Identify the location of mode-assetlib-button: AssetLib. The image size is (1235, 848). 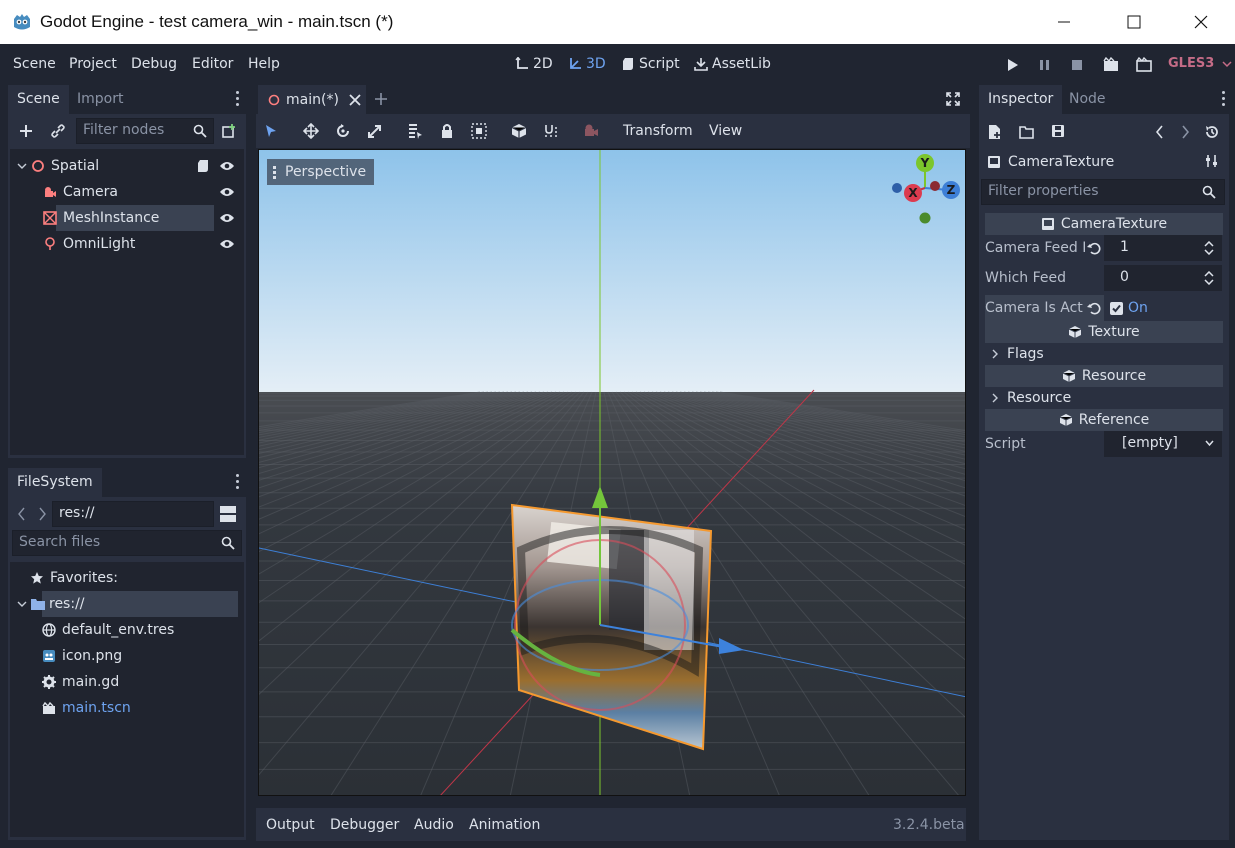
(732, 64).